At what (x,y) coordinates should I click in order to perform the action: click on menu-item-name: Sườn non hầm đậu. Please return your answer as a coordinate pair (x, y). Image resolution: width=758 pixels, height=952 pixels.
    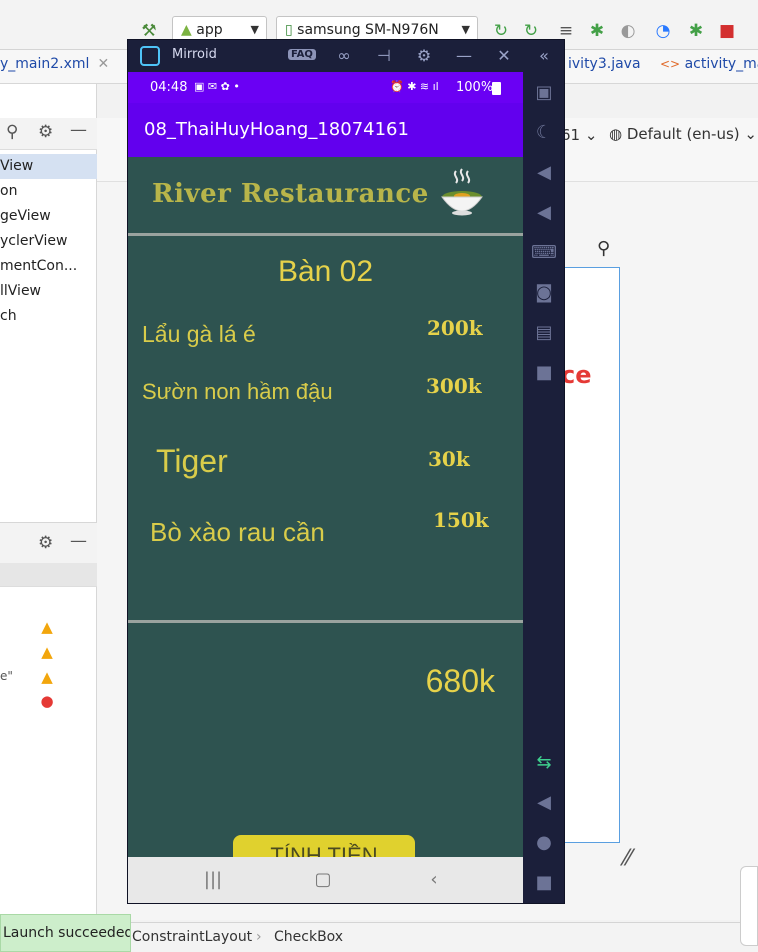
    Looking at the image, I should click on (237, 391).